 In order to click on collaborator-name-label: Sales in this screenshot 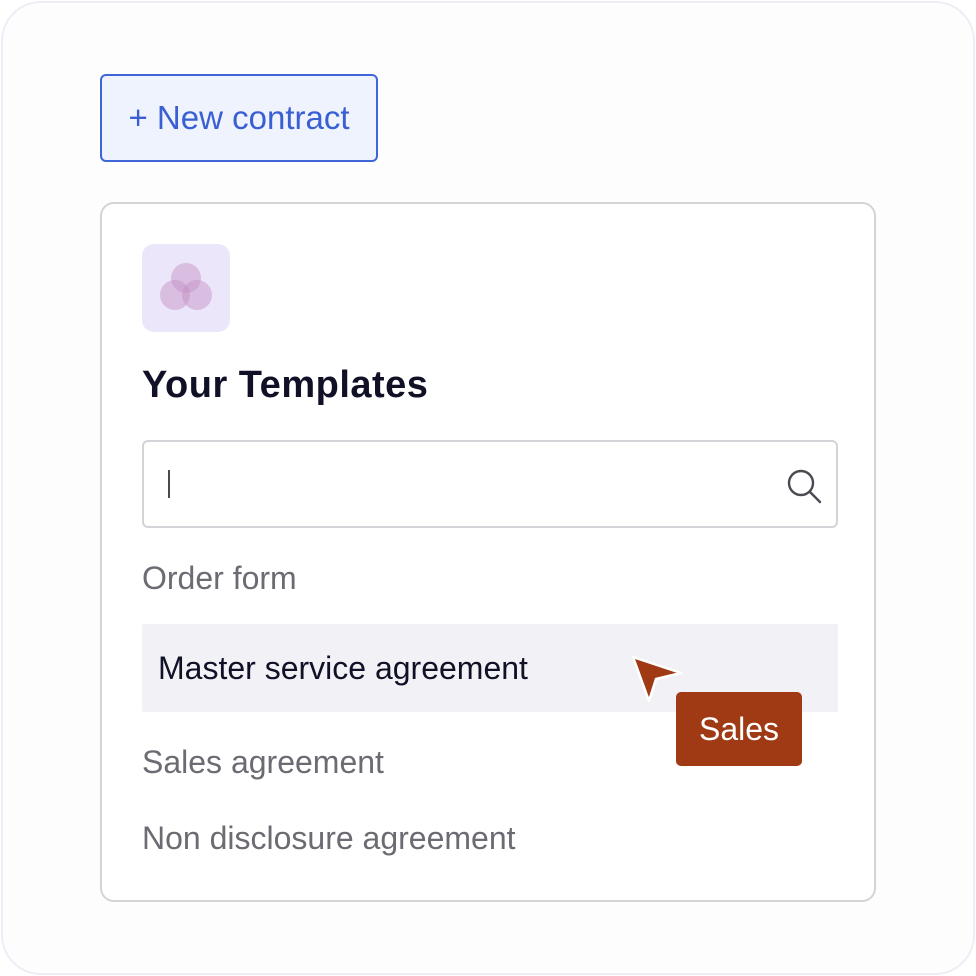, I will do `click(739, 728)`.